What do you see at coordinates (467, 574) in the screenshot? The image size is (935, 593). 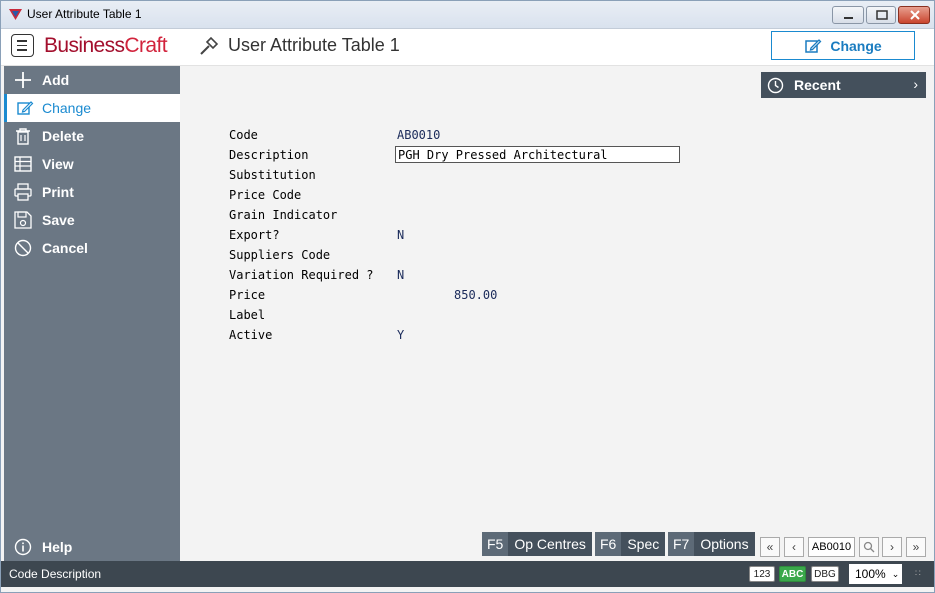 I see `status-bar: Code Description 123 ABC DBG 100% ⌄ ∷` at bounding box center [467, 574].